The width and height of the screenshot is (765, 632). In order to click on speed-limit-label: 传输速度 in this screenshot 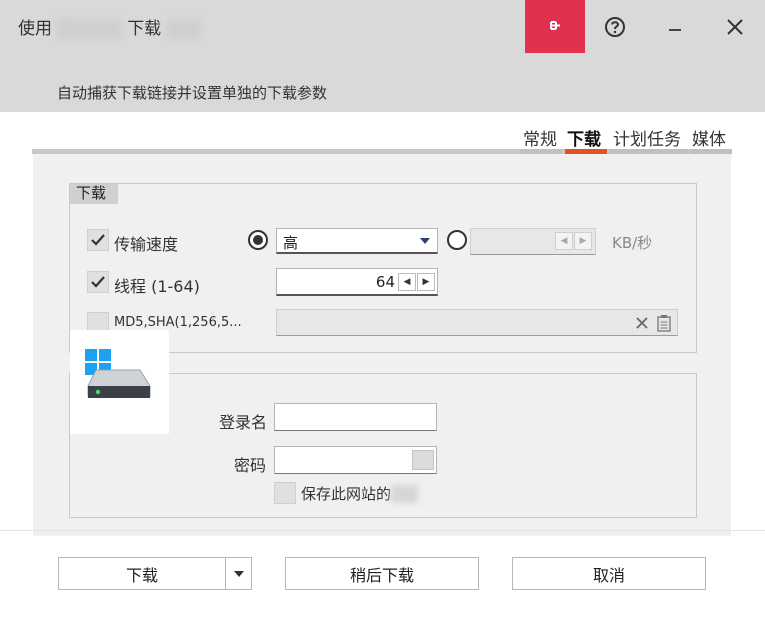, I will do `click(146, 244)`.